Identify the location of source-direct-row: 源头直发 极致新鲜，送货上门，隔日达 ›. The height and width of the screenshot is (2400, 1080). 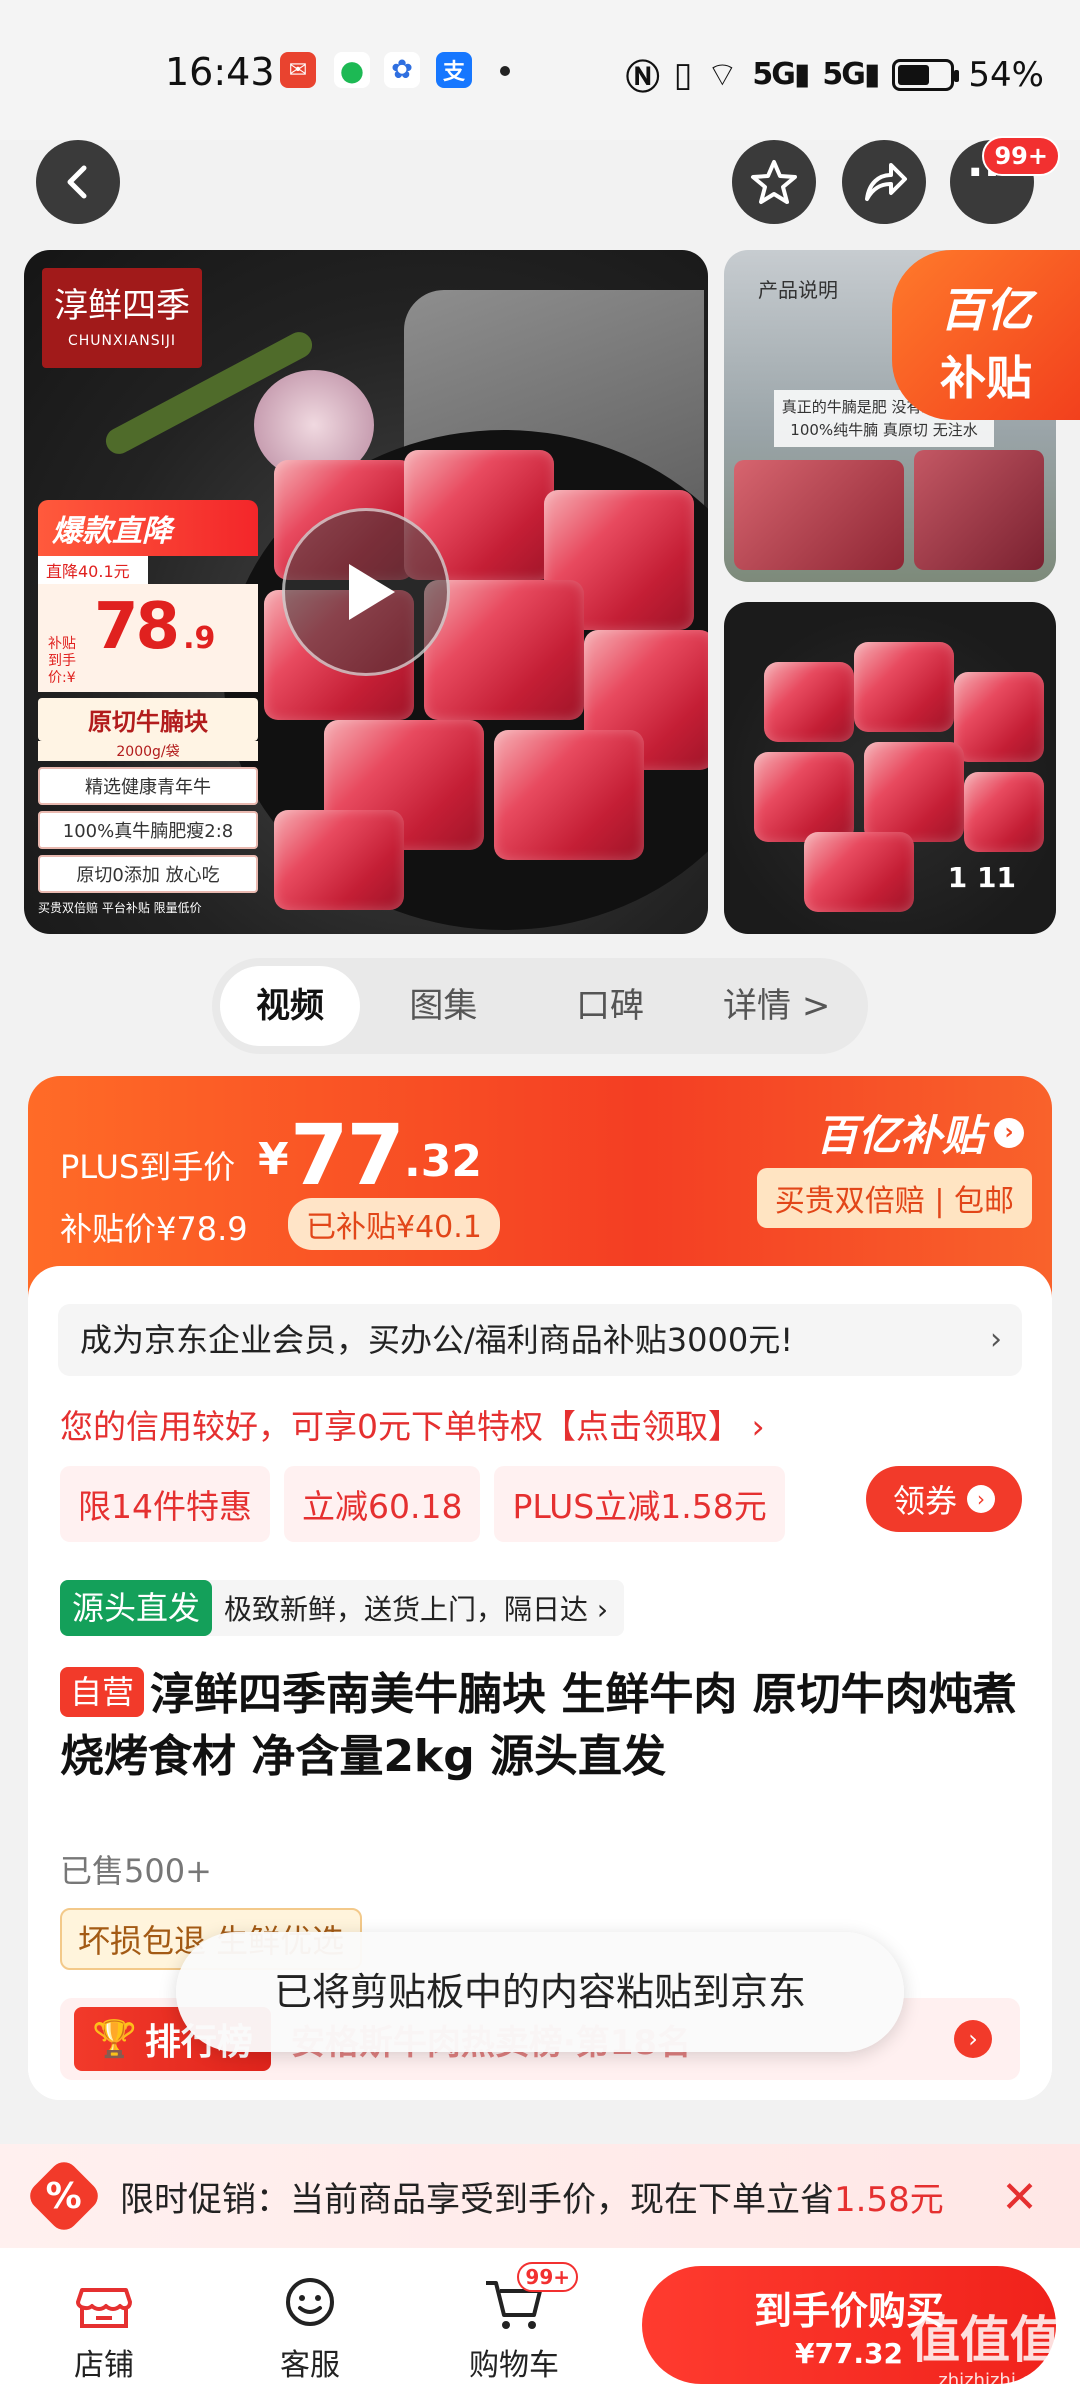
(342, 1608).